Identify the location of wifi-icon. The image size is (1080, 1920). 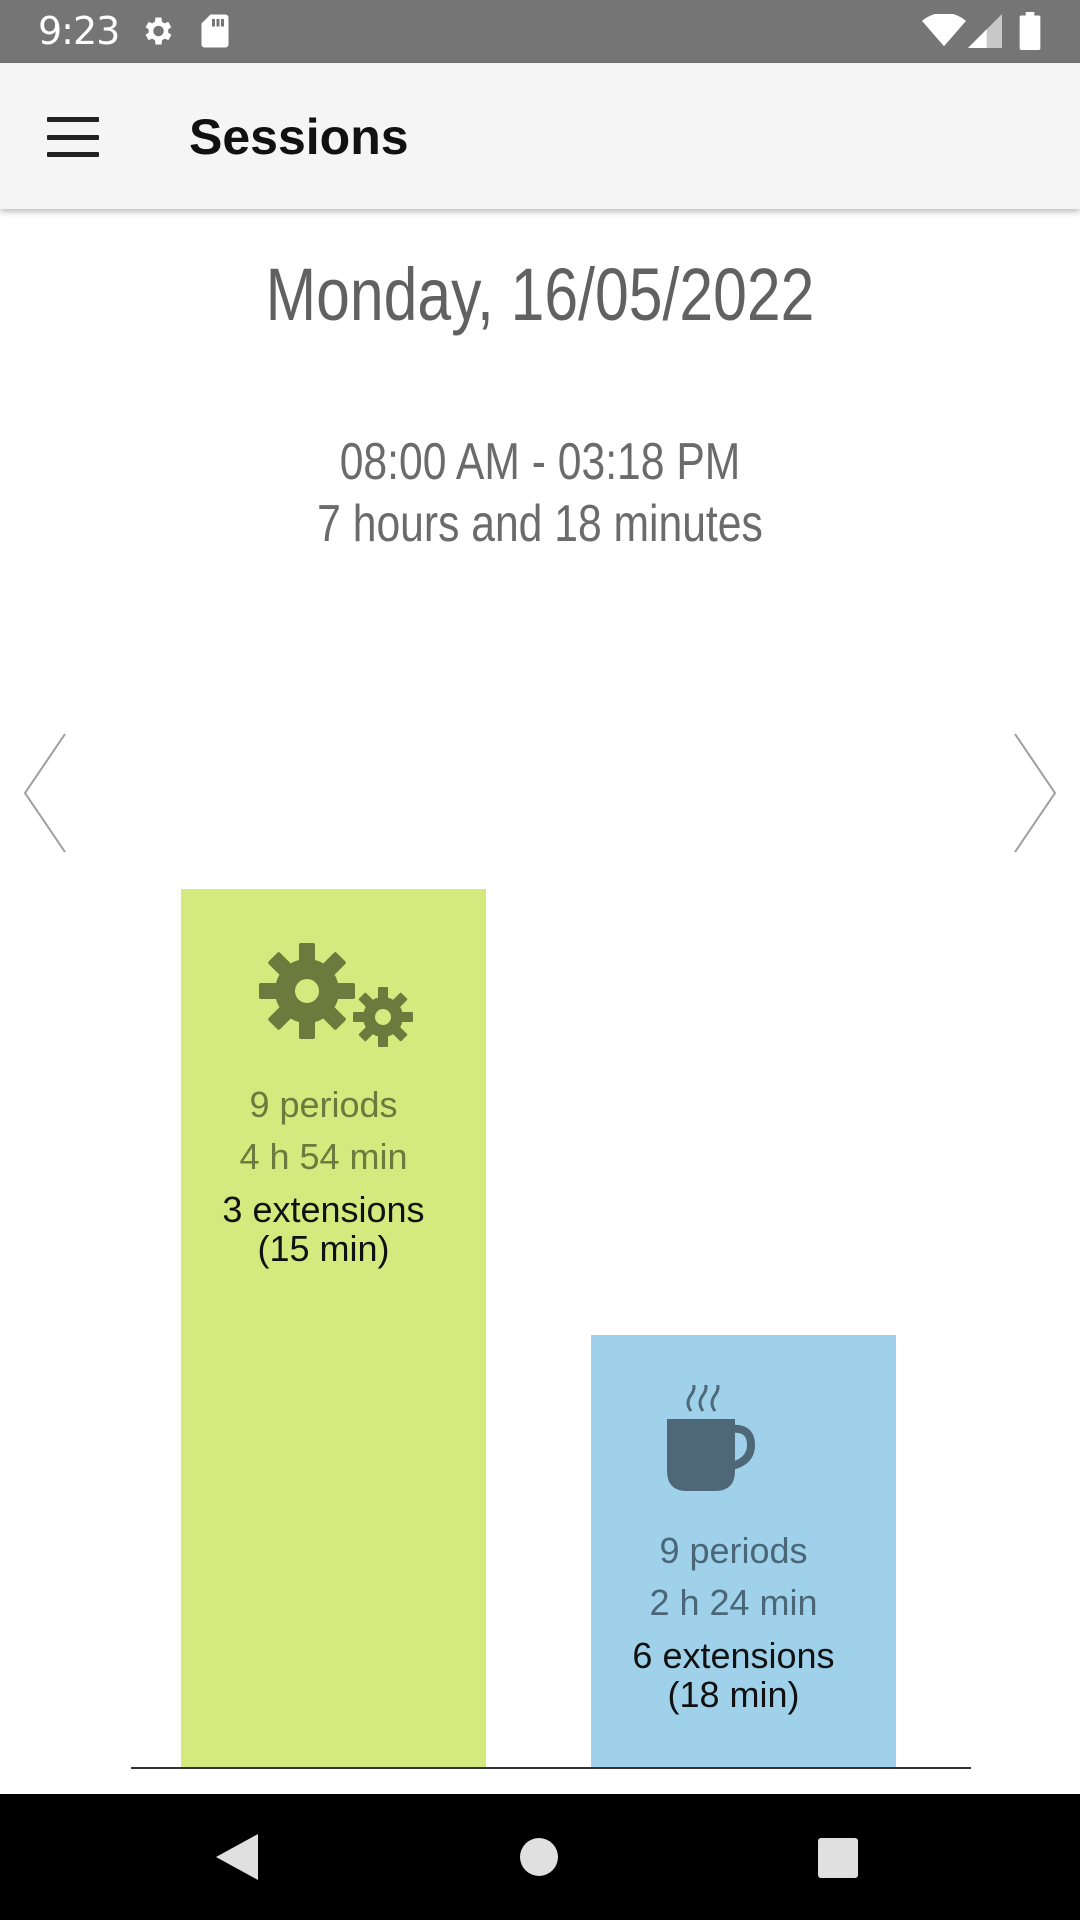
(944, 30).